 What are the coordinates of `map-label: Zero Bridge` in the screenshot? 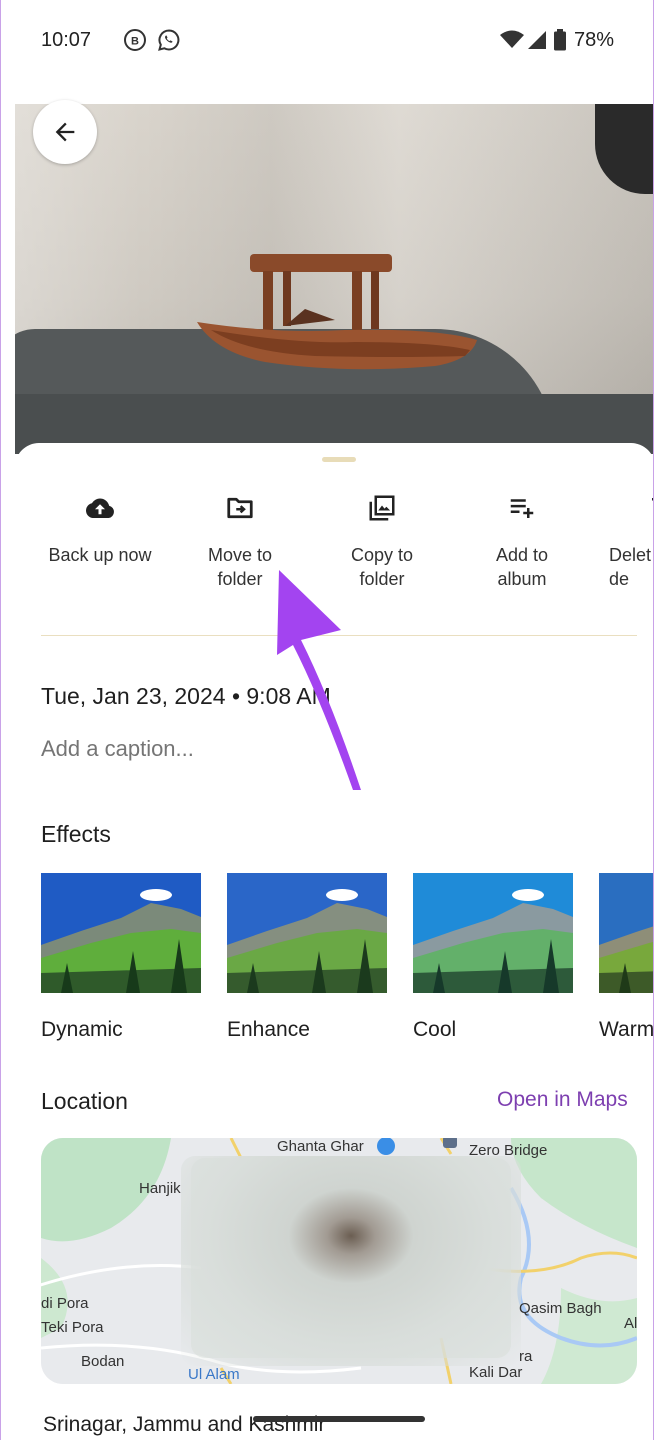 It's located at (508, 1150).